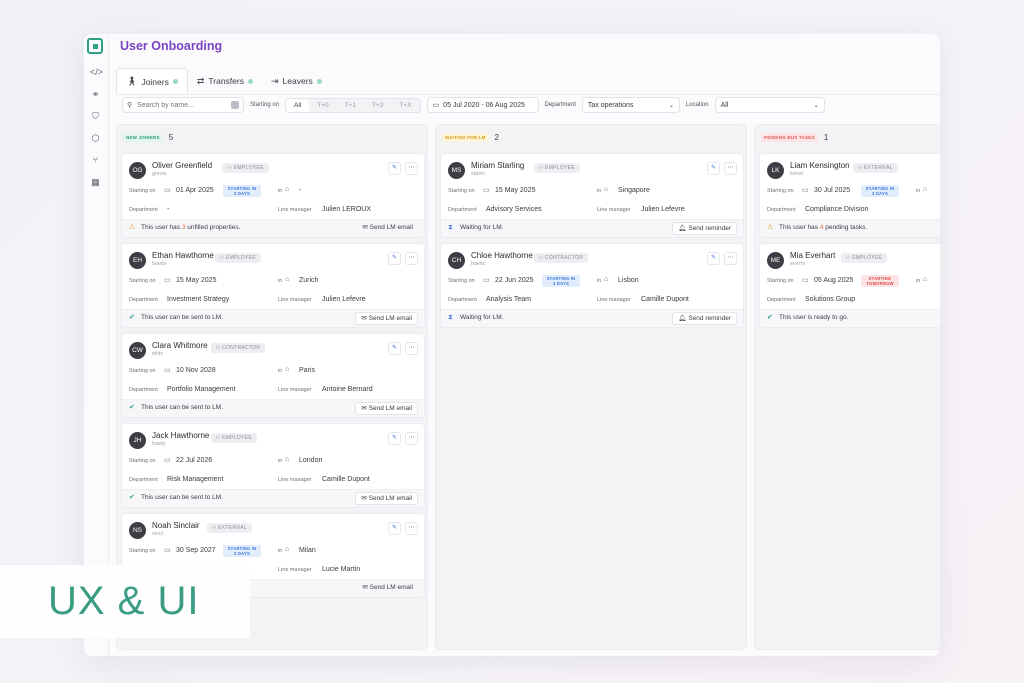 Image resolution: width=1024 pixels, height=683 pixels. What do you see at coordinates (195, 479) in the screenshot?
I see `department-value: Risk Management` at bounding box center [195, 479].